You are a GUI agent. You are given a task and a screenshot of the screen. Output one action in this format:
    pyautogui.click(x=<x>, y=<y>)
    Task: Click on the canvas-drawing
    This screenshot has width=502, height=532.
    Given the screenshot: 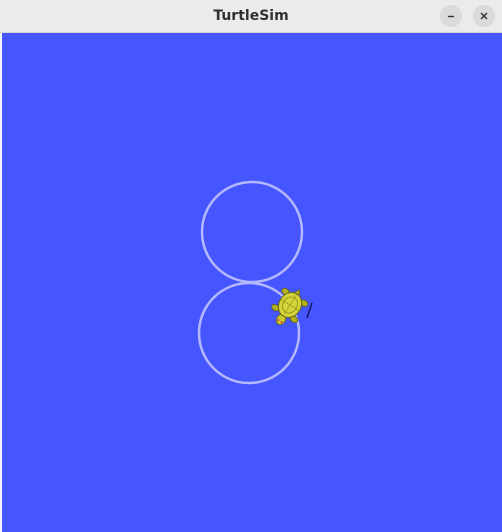 What is the action you would take?
    pyautogui.click(x=255, y=282)
    